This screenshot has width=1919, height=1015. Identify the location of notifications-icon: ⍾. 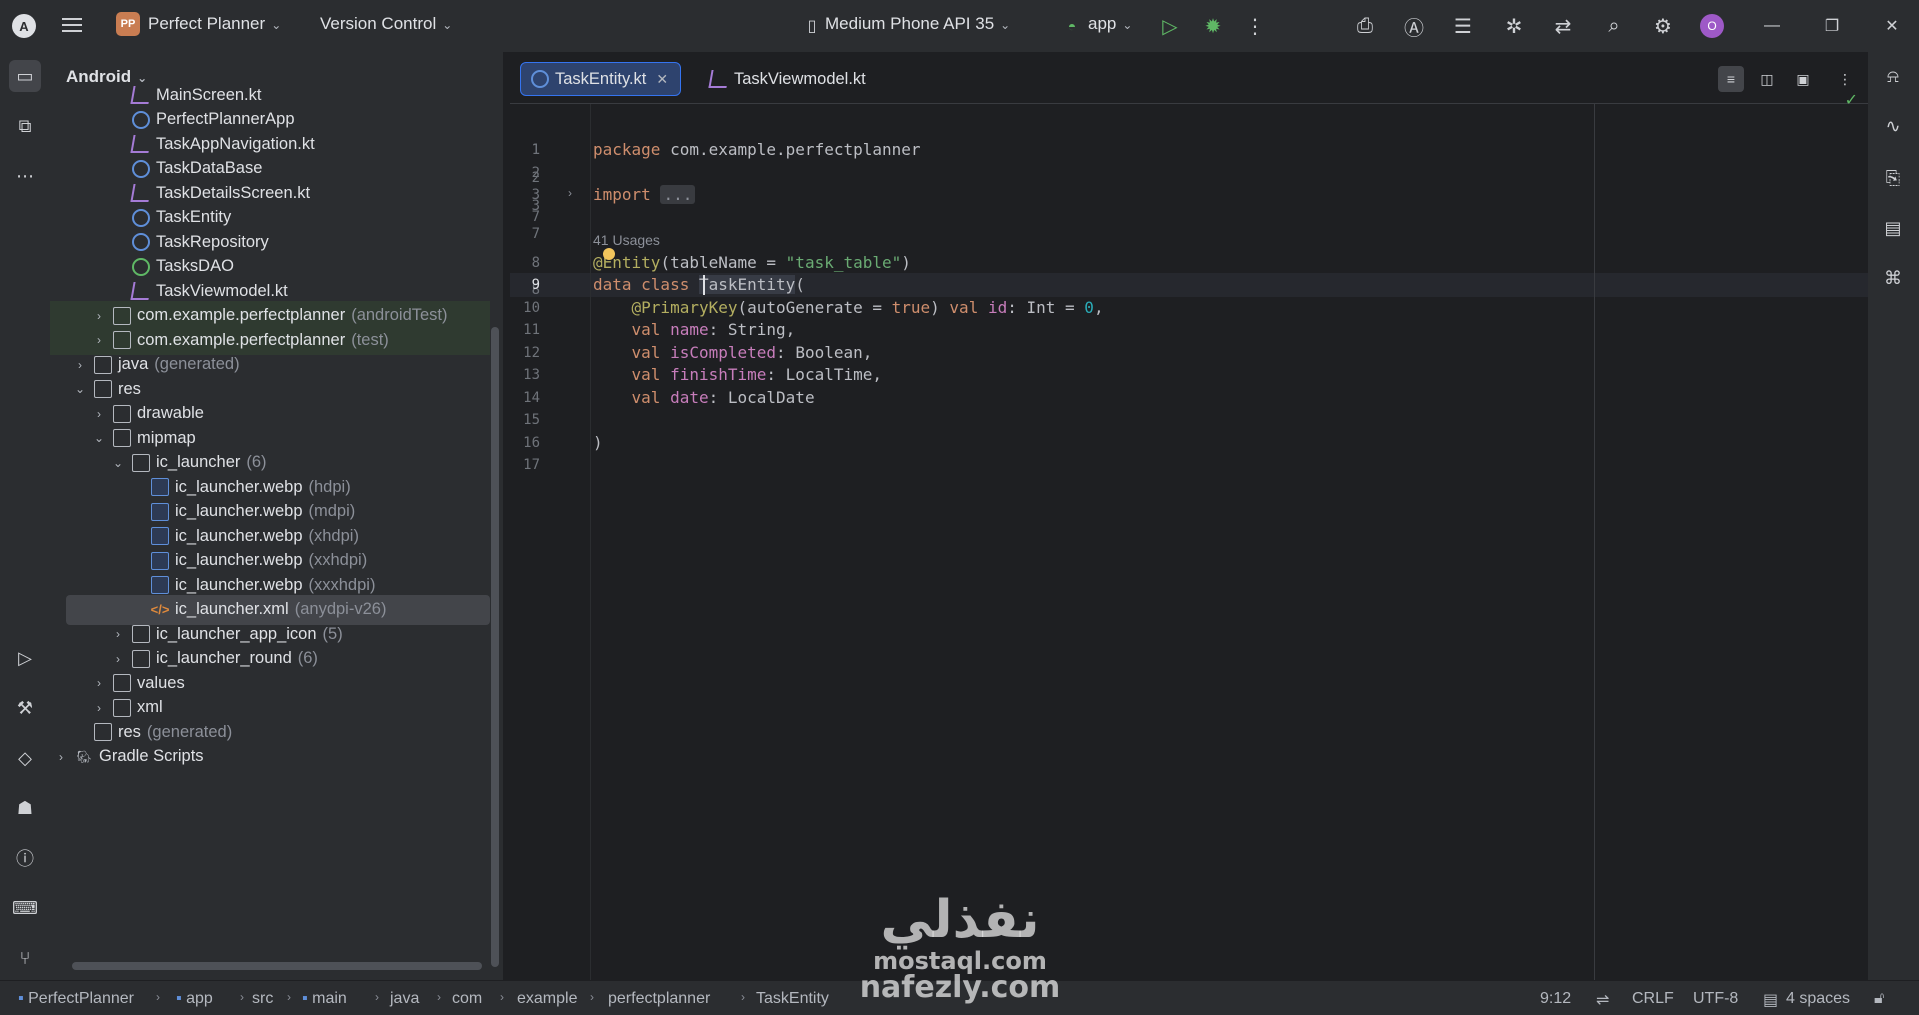
(1893, 76).